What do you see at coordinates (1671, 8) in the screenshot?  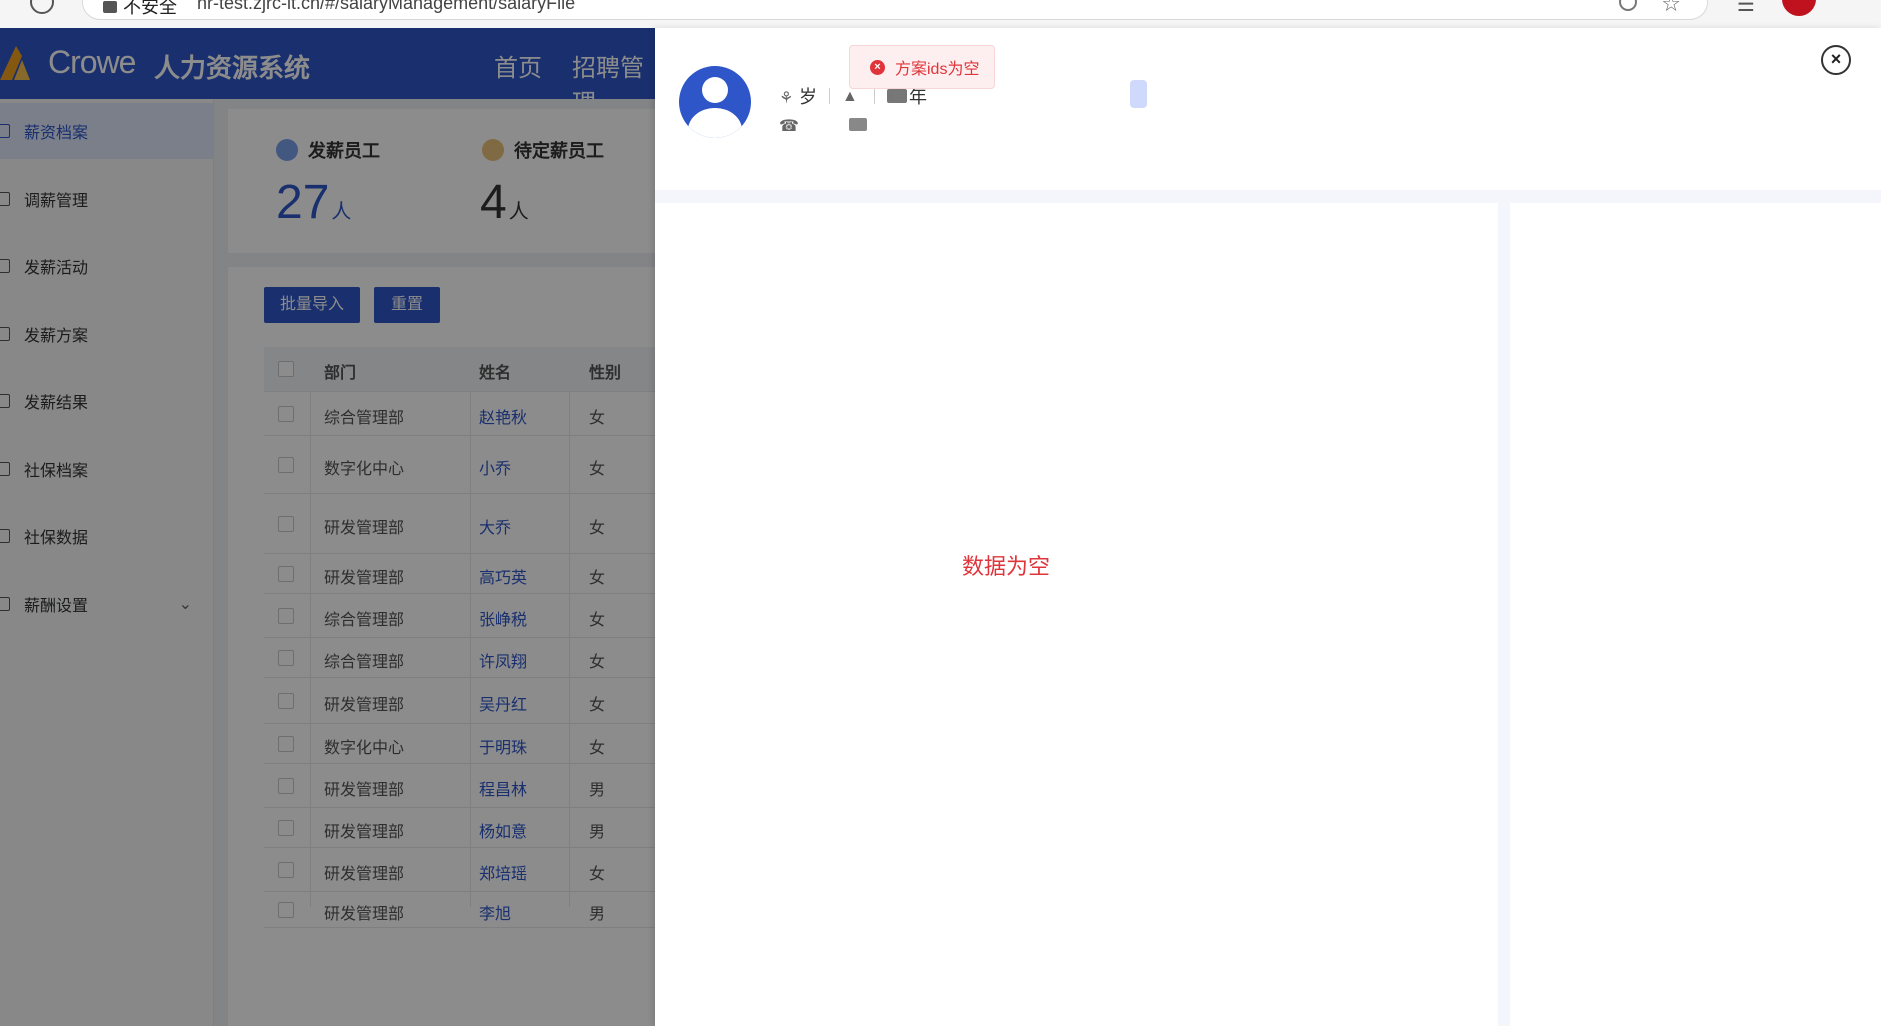 I see `bookmark-star-icon: ☆` at bounding box center [1671, 8].